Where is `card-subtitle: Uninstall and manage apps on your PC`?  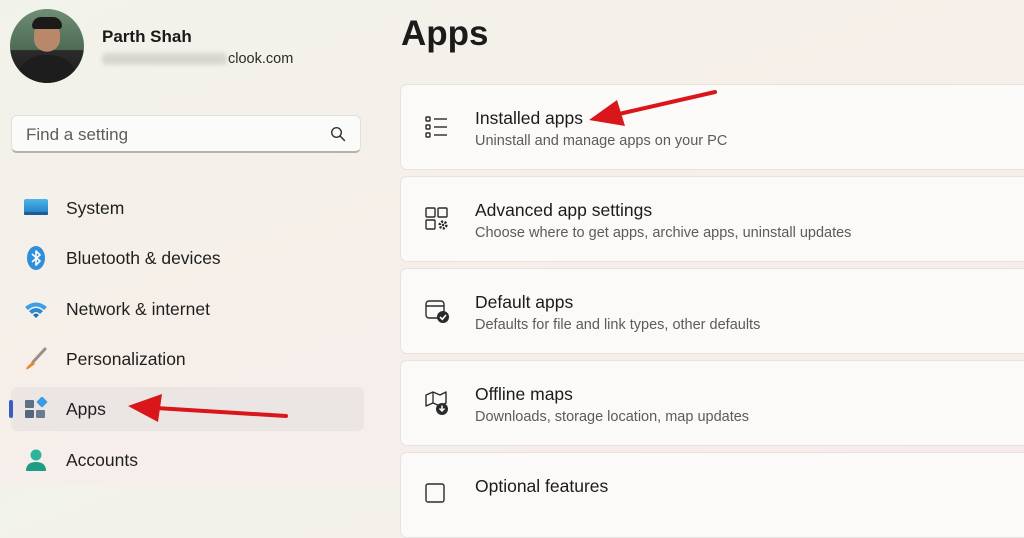 card-subtitle: Uninstall and manage apps on your PC is located at coordinates (601, 141).